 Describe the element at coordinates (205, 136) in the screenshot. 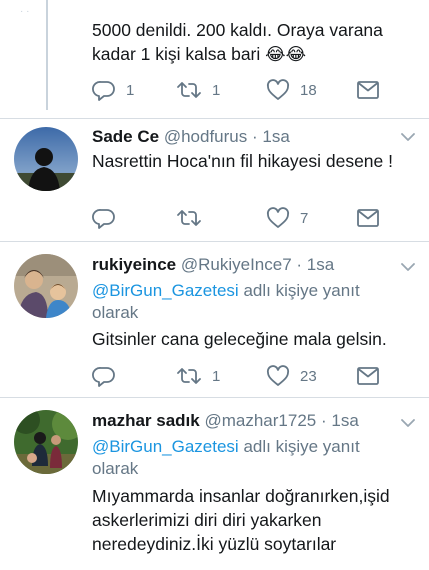

I see `username: @hodfurus` at that location.